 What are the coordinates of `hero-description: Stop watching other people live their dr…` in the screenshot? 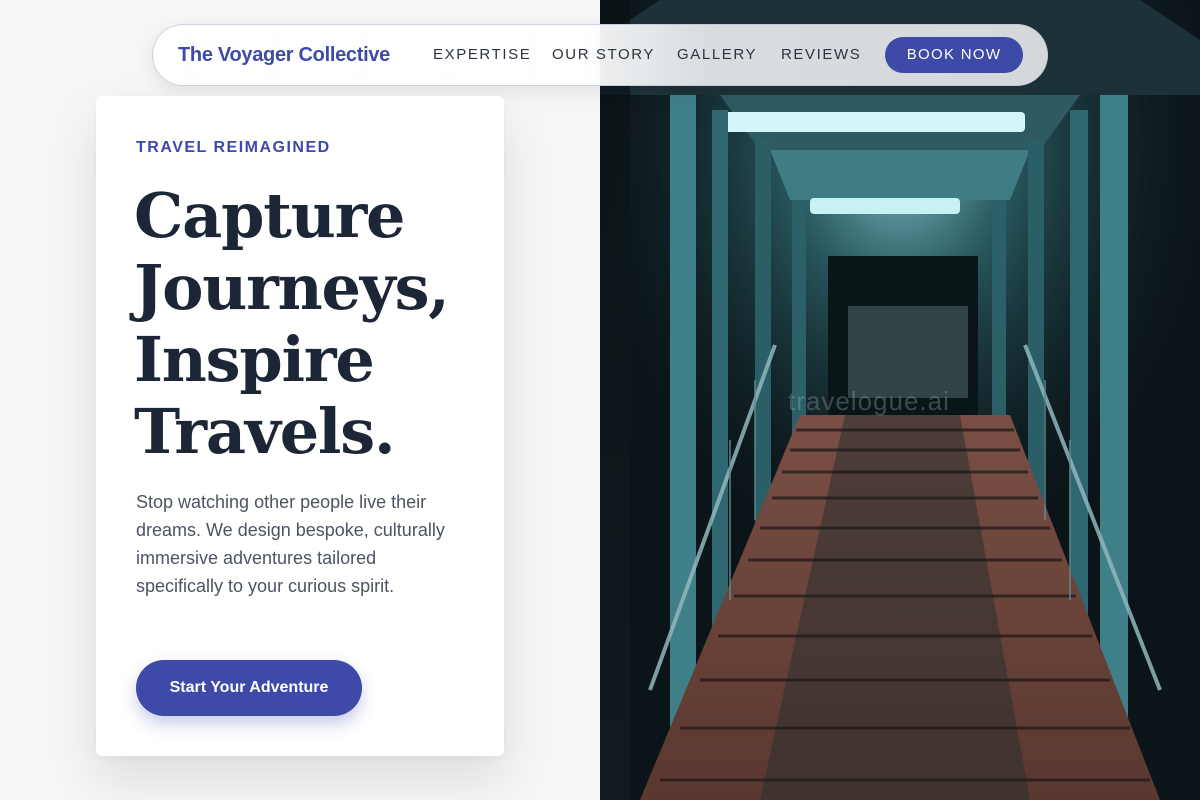 It's located at (290, 544).